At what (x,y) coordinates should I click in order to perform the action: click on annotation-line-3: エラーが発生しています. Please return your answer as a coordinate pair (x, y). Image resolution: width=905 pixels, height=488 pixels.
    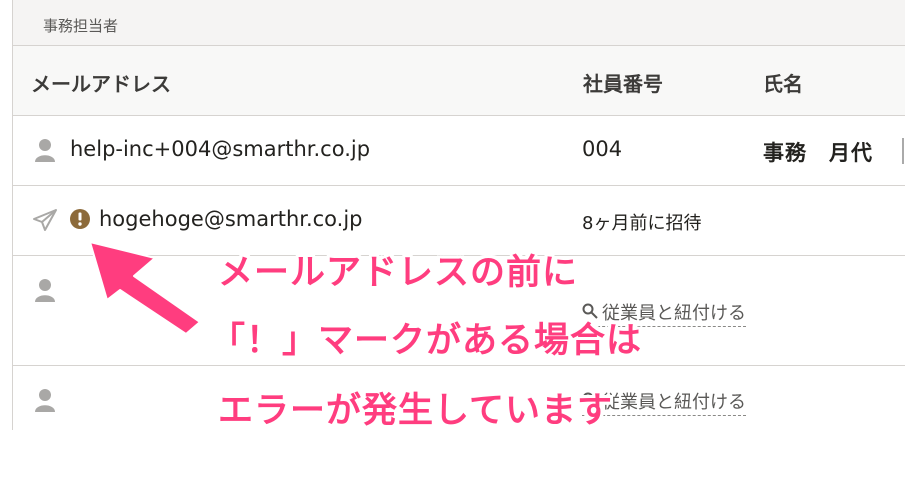
    Looking at the image, I should click on (415, 411).